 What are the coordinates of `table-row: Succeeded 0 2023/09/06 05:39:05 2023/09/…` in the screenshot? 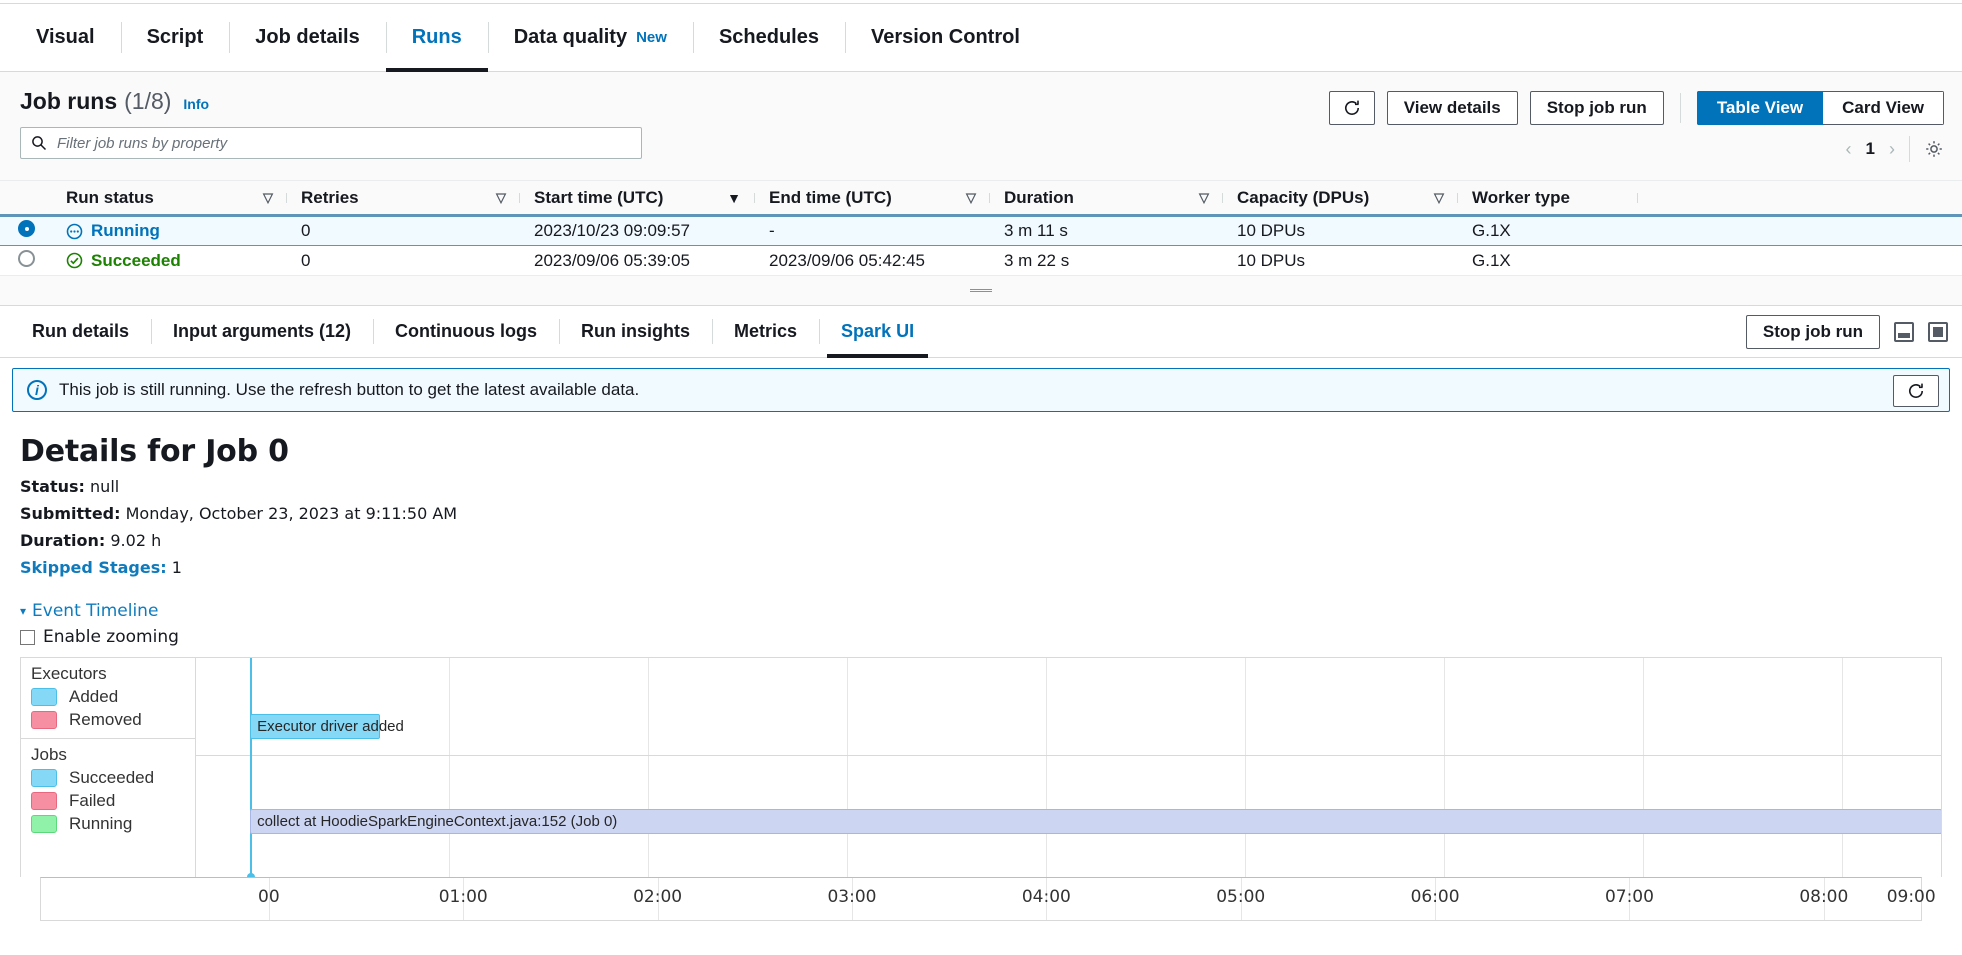 It's located at (981, 261).